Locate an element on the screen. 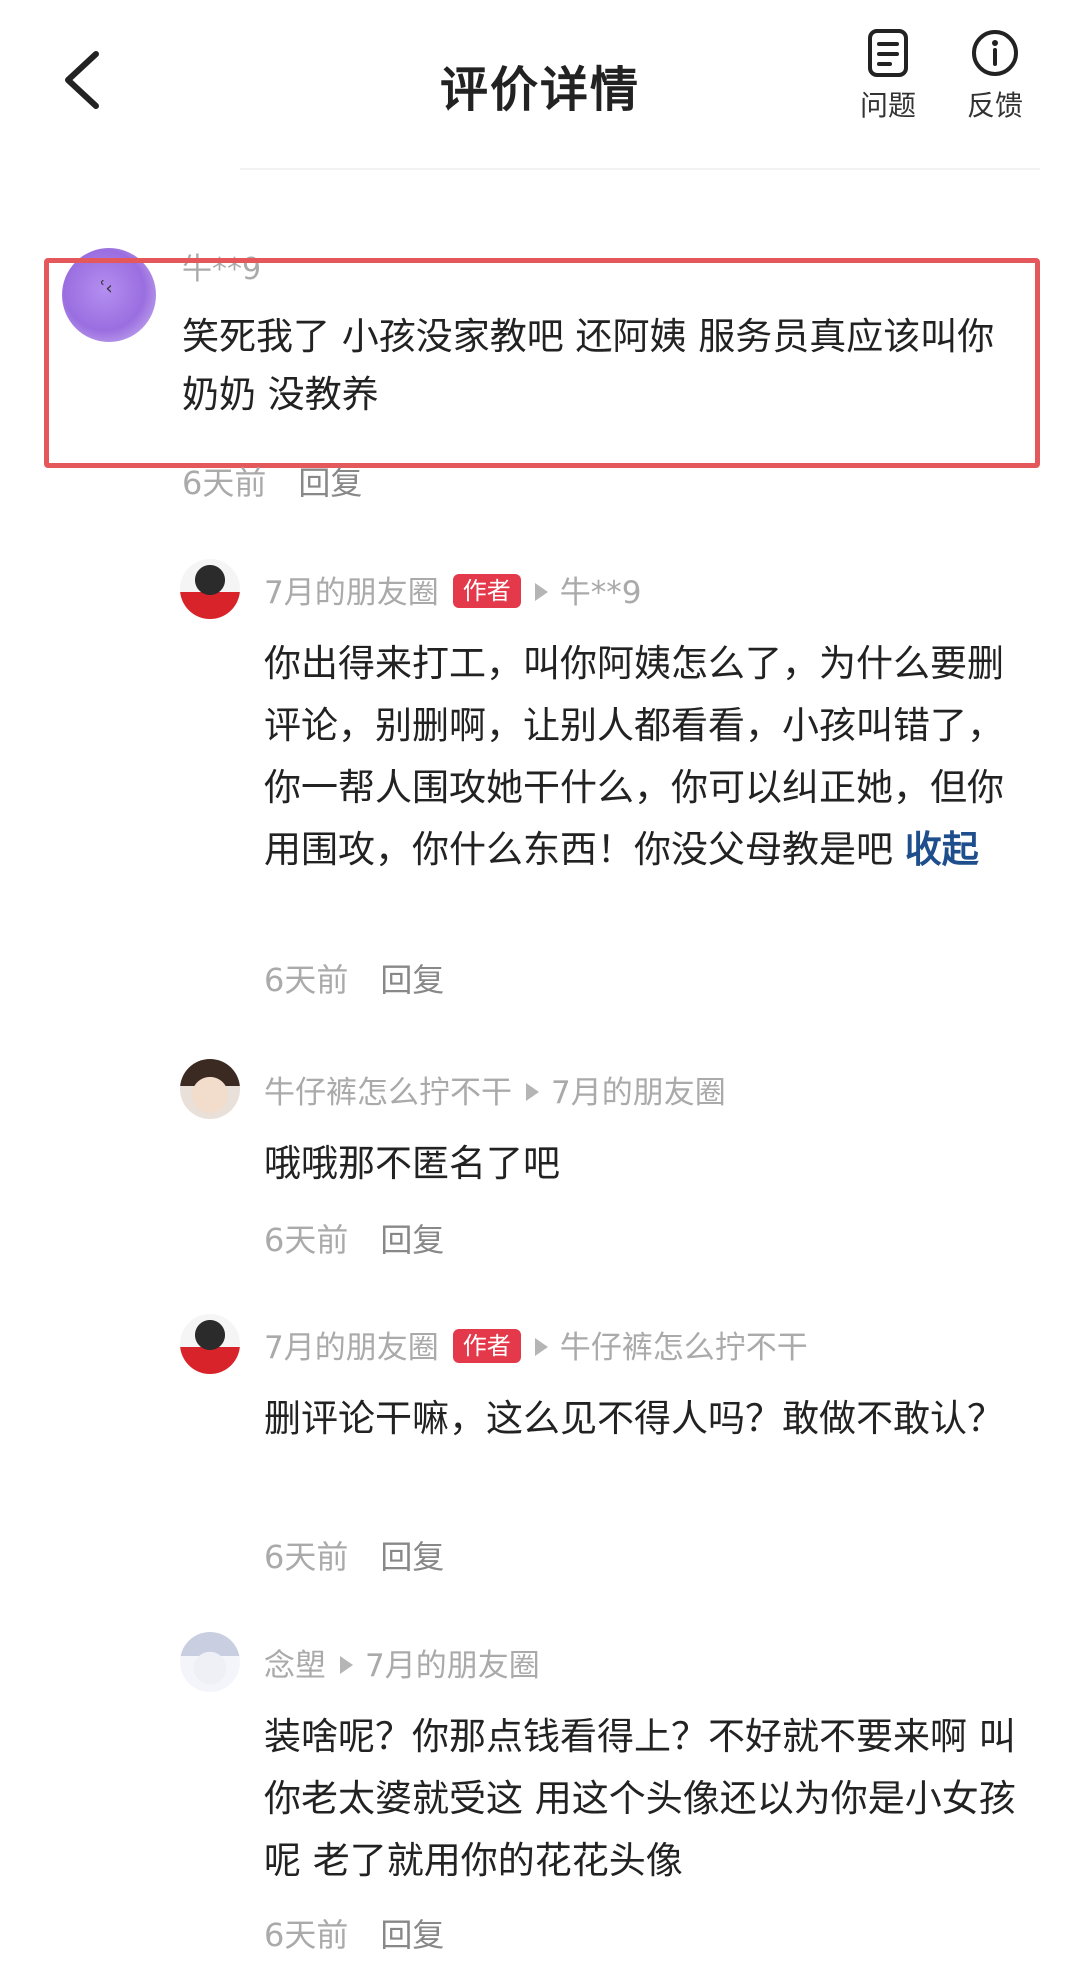 This screenshot has height=1975, width=1080. feedback-button: 反馈 is located at coordinates (995, 76).